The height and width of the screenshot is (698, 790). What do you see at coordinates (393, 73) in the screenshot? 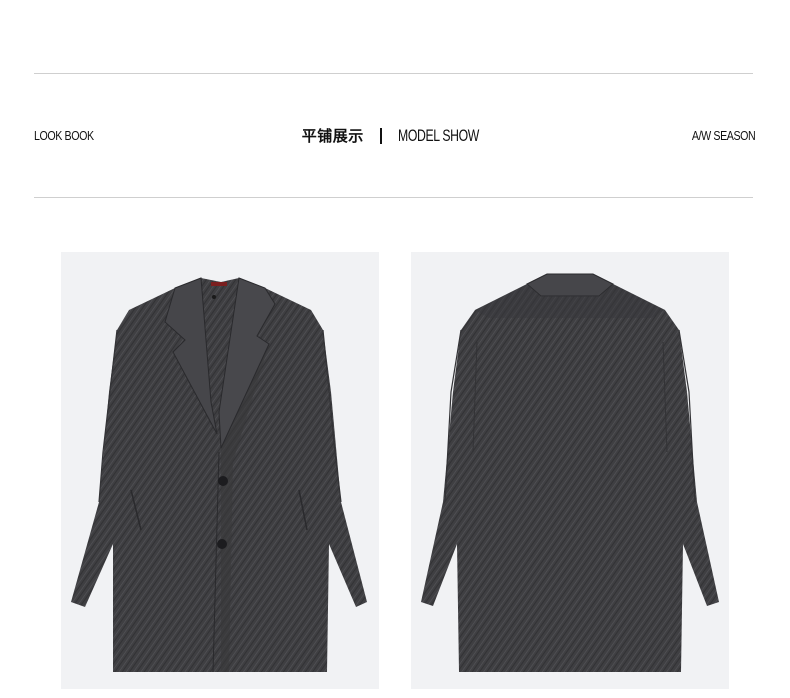
I see `top-divider` at bounding box center [393, 73].